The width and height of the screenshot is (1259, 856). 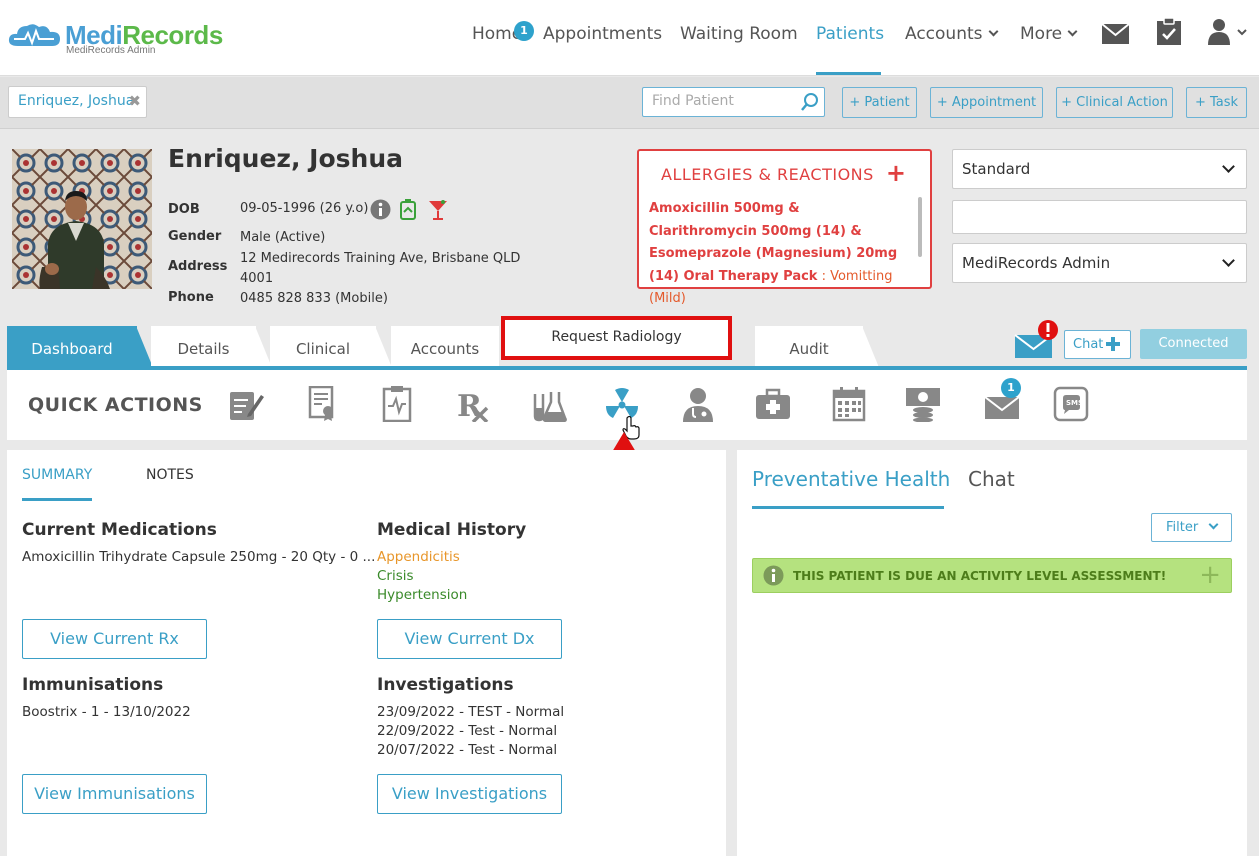 What do you see at coordinates (851, 479) in the screenshot?
I see `tab-preventative-health: Preventative Health` at bounding box center [851, 479].